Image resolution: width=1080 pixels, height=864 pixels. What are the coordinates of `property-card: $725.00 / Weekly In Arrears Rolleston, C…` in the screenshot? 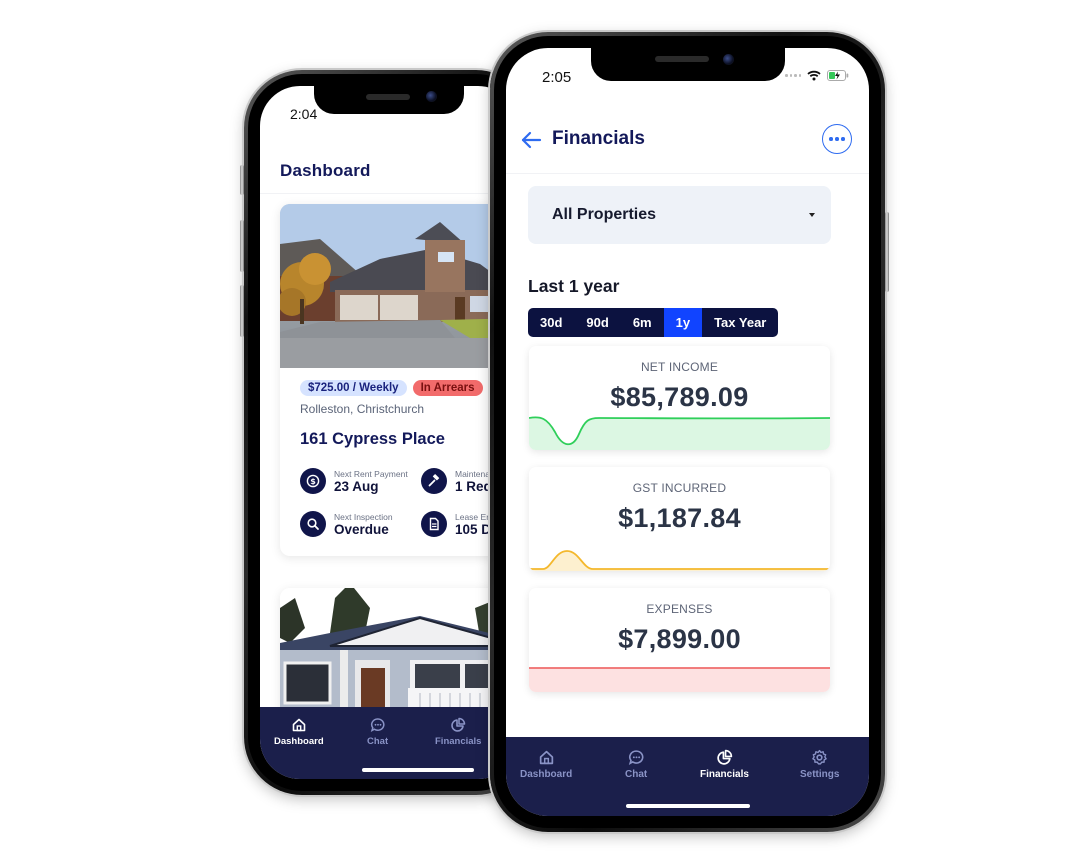 It's located at (399, 380).